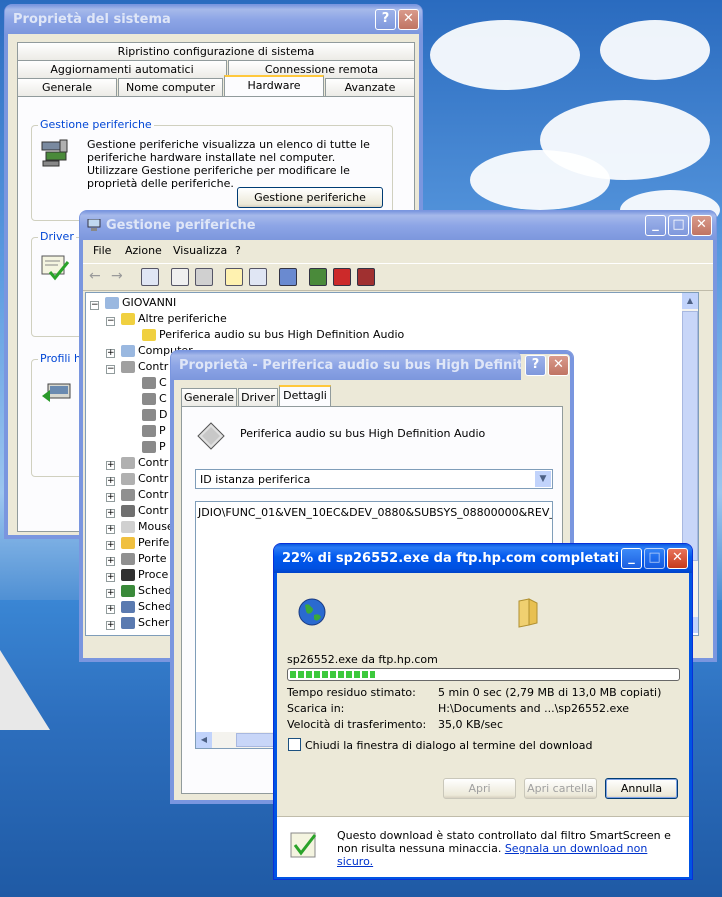 The image size is (722, 897). Describe the element at coordinates (560, 788) in the screenshot. I see `open-folder-button: Apri cartella` at that location.